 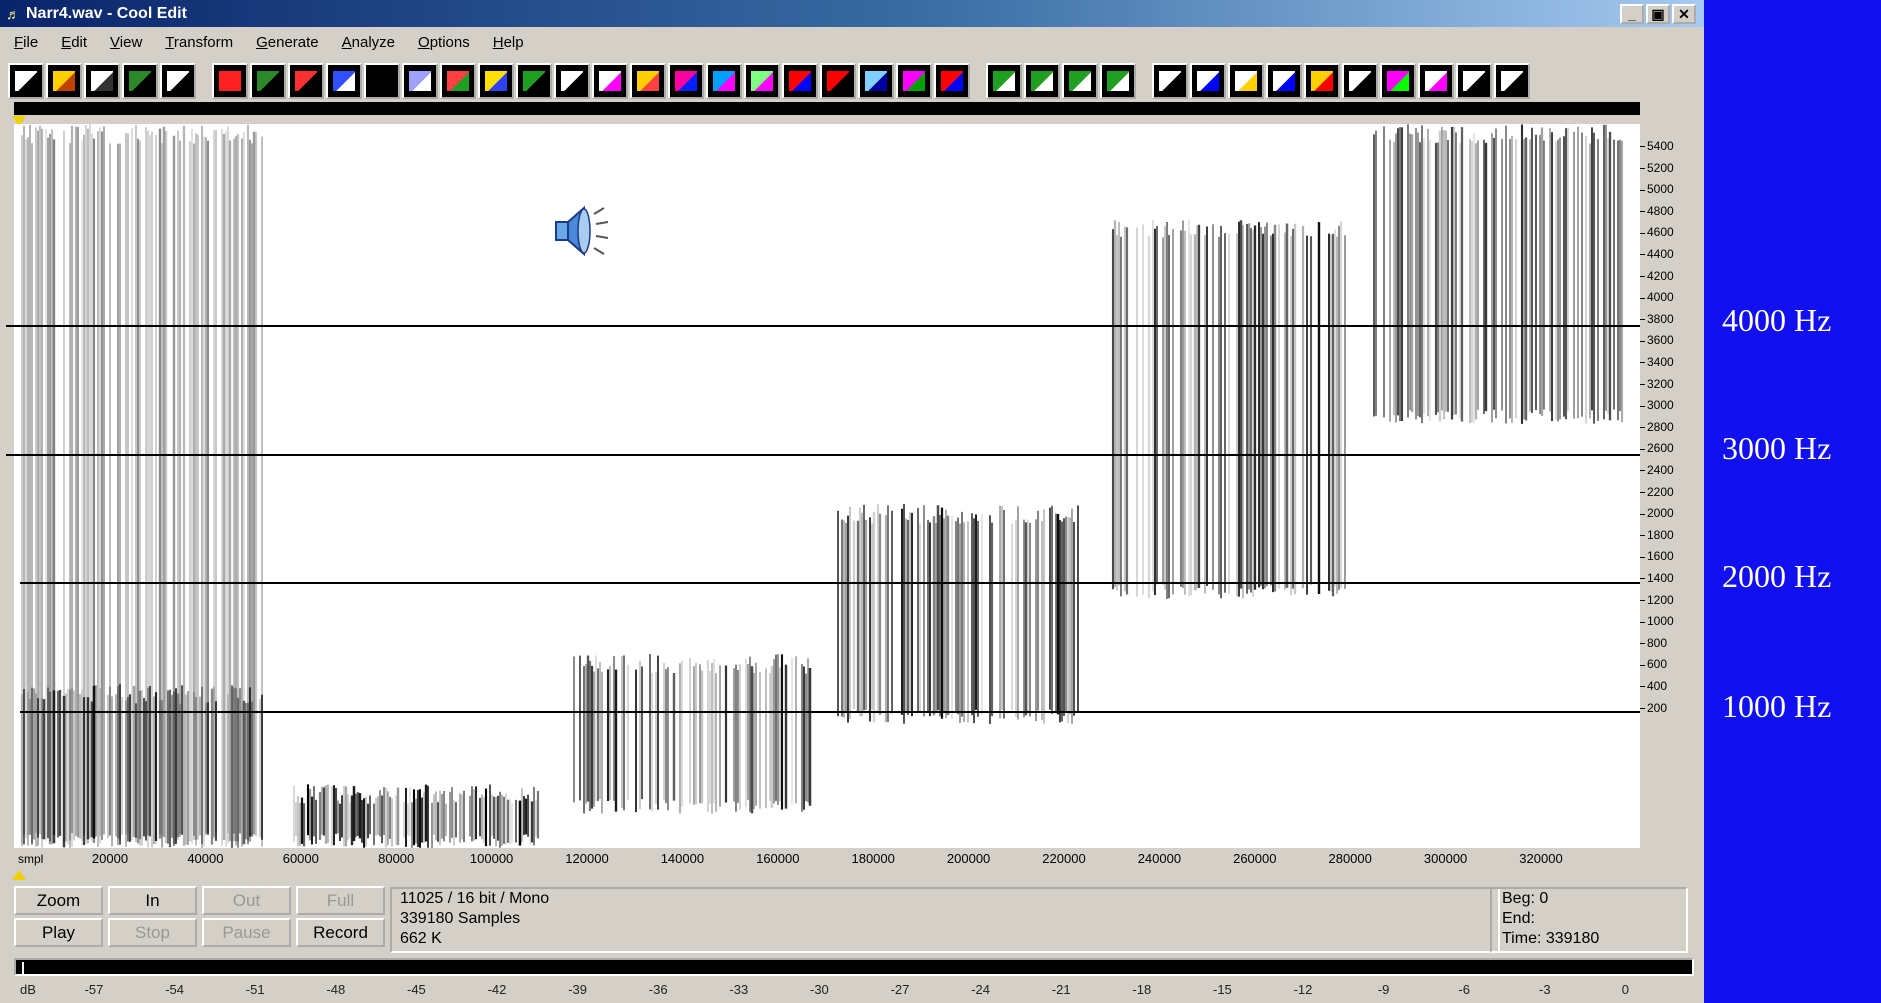 I want to click on maximize-button: ▣, so click(x=1658, y=14).